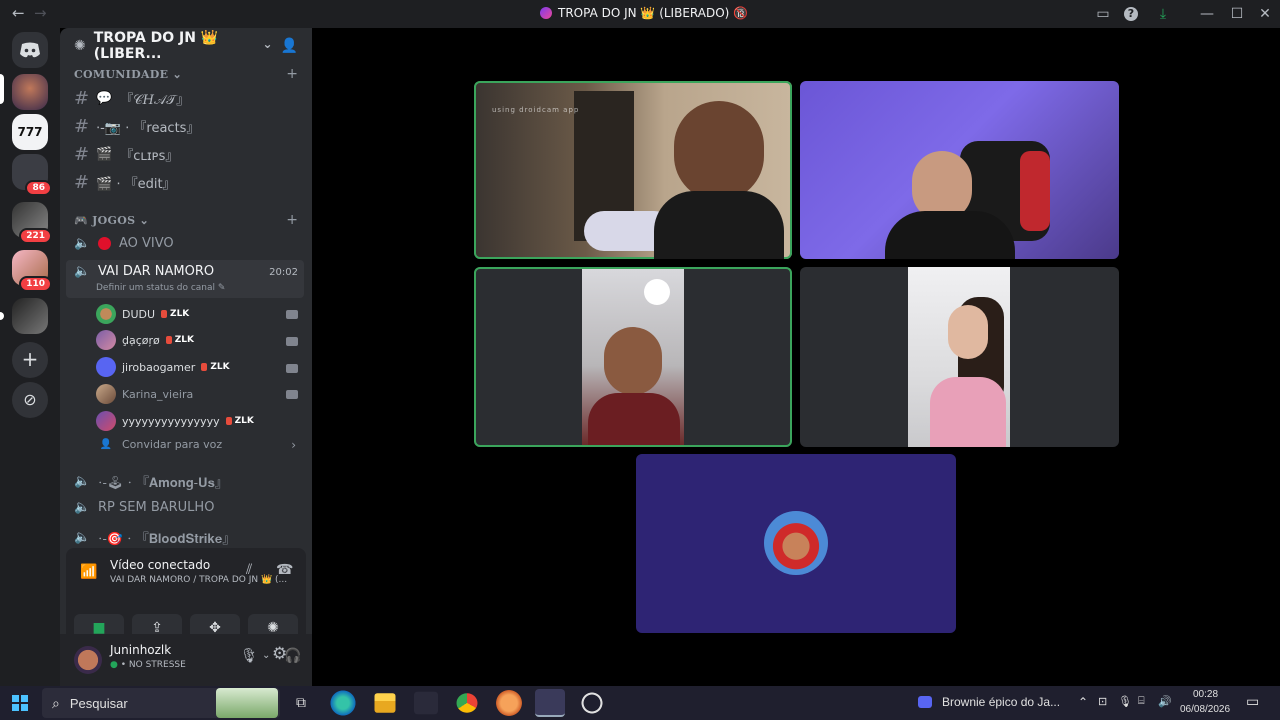  I want to click on voice-channel-ao-vivo: 🔈 AO VIVO, so click(124, 243).